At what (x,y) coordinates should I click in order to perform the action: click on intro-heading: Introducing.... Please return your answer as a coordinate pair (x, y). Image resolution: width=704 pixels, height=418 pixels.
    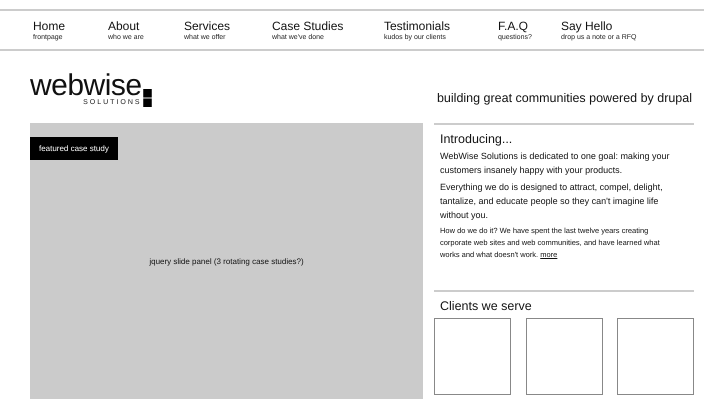
    Looking at the image, I should click on (477, 139).